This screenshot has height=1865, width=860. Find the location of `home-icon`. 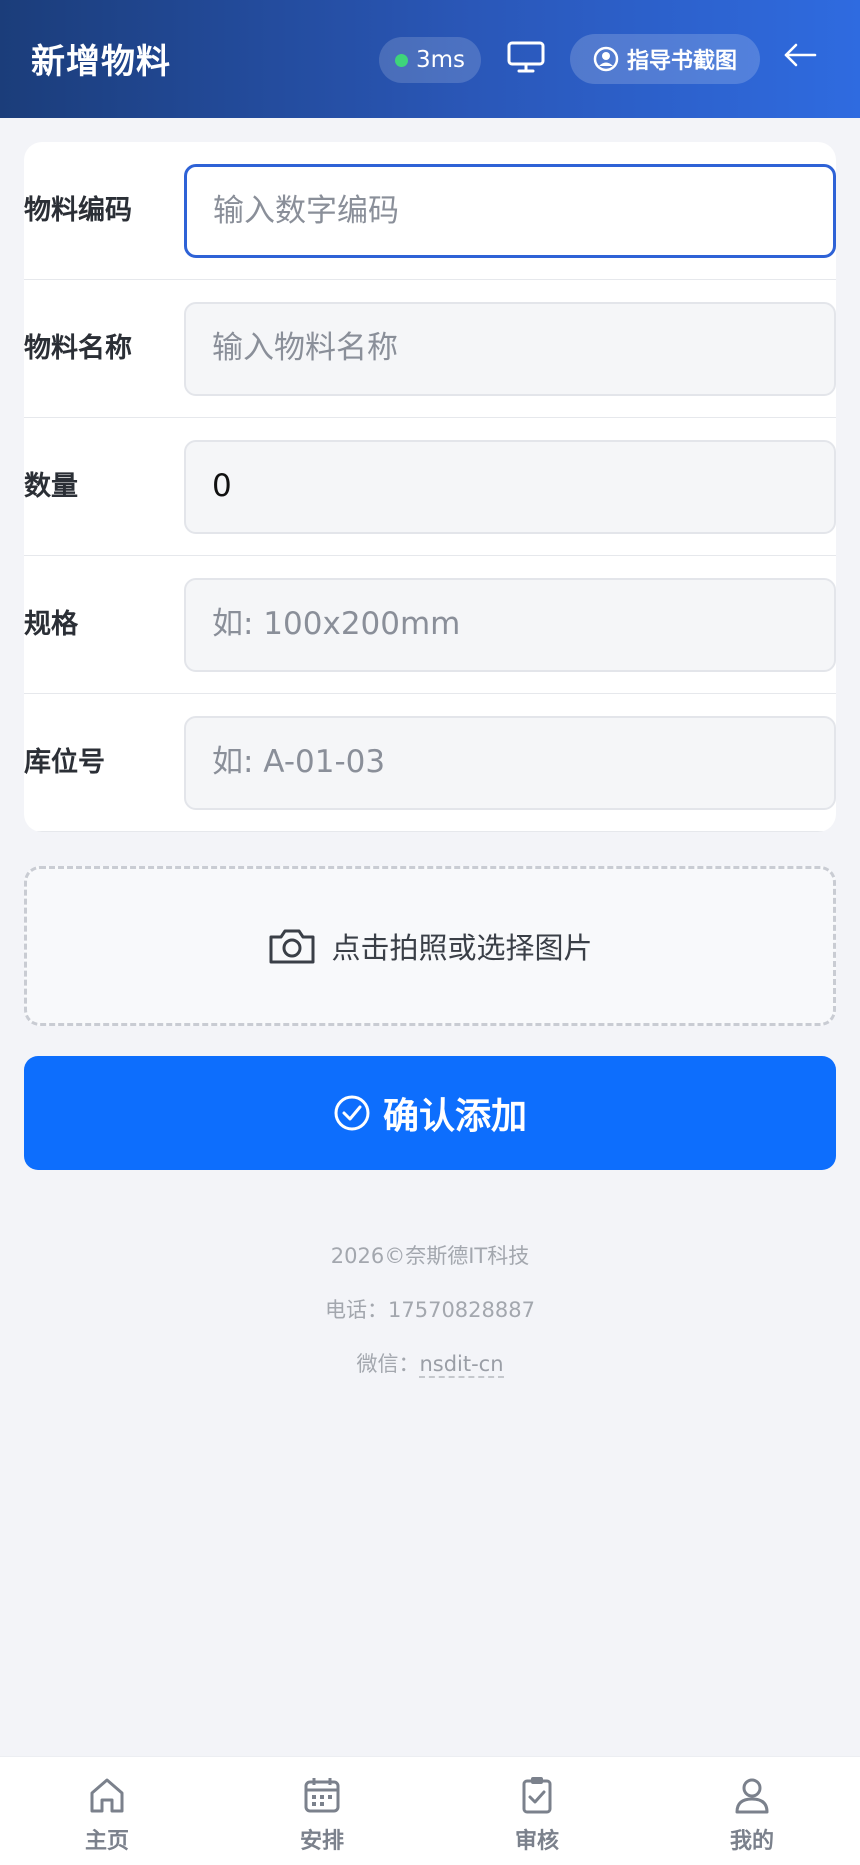

home-icon is located at coordinates (107, 1795).